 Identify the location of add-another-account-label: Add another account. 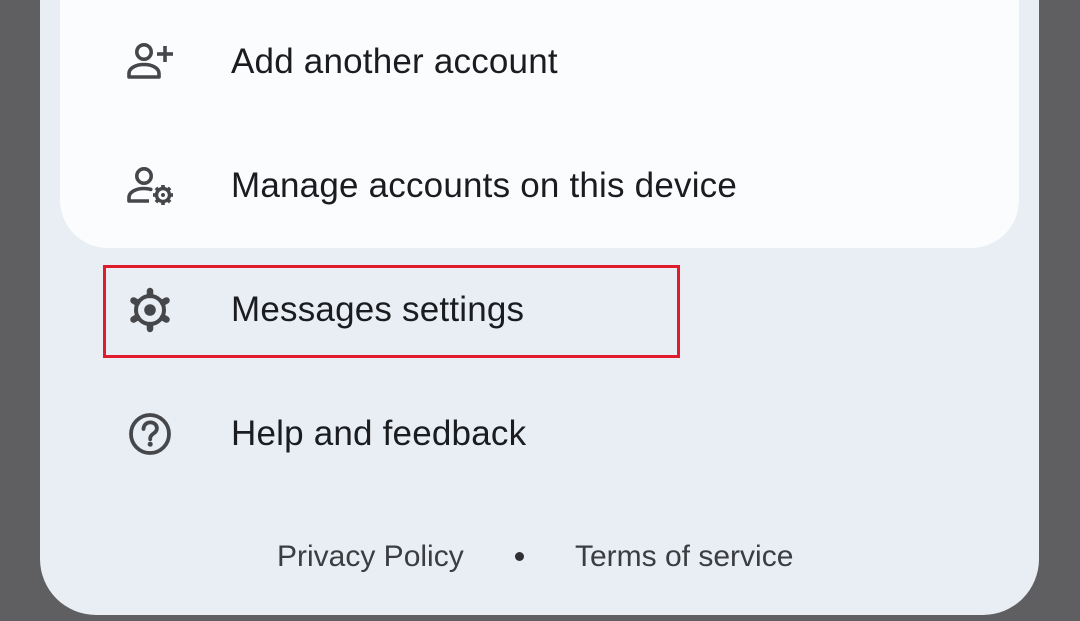
(394, 61).